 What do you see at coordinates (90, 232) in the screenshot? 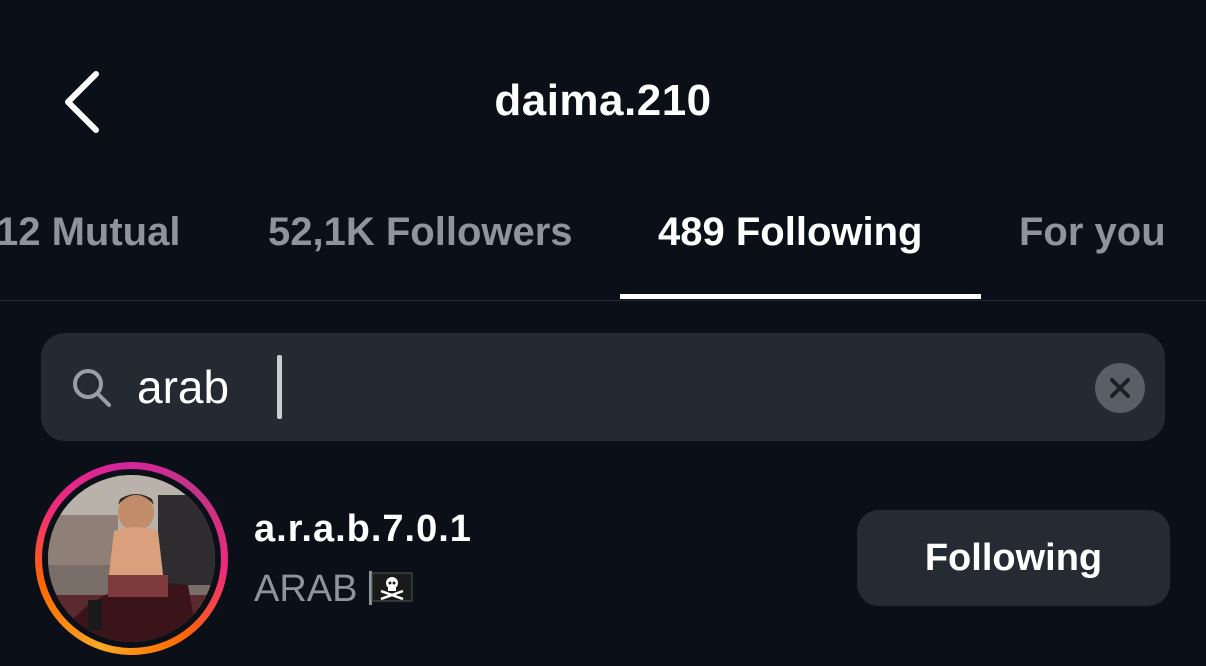
I see `tab-mutual: 12 Mutual` at bounding box center [90, 232].